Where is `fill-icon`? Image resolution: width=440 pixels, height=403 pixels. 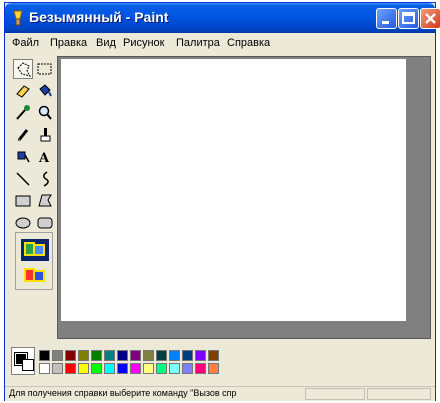 fill-icon is located at coordinates (45, 90).